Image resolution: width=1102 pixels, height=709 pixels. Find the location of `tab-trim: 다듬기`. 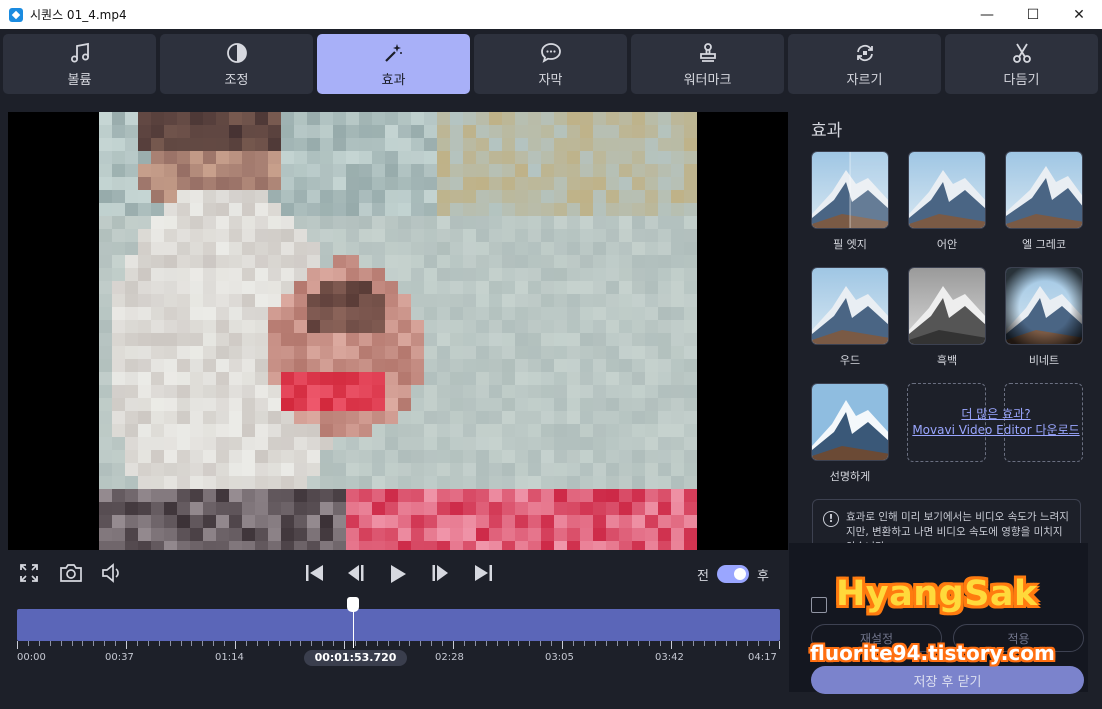

tab-trim: 다듬기 is located at coordinates (1021, 64).